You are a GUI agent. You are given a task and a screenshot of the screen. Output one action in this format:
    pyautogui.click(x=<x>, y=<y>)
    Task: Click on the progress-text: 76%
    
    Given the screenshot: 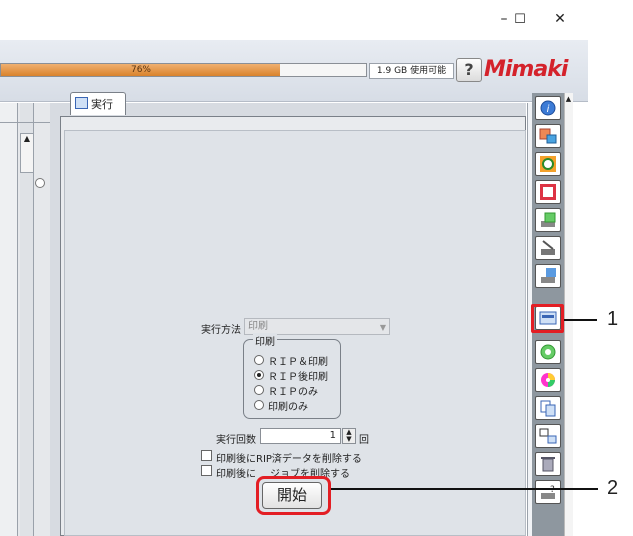 What is the action you would take?
    pyautogui.click(x=140, y=70)
    